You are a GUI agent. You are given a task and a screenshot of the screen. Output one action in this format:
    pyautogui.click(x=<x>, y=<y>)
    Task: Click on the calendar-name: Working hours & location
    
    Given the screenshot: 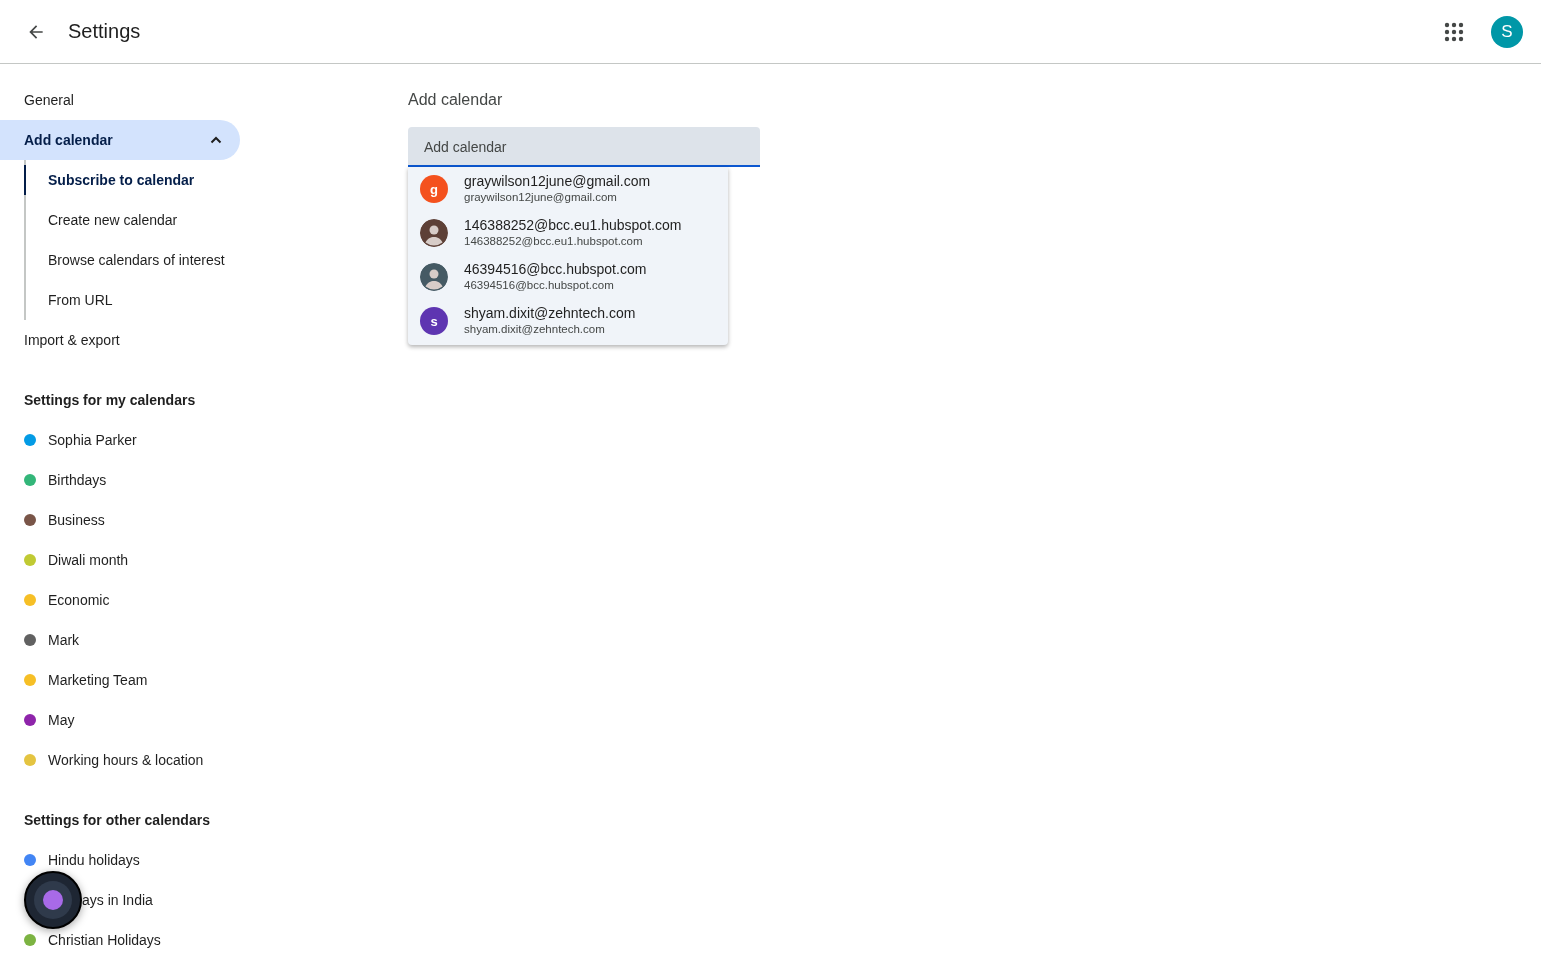 What is the action you would take?
    pyautogui.click(x=126, y=760)
    